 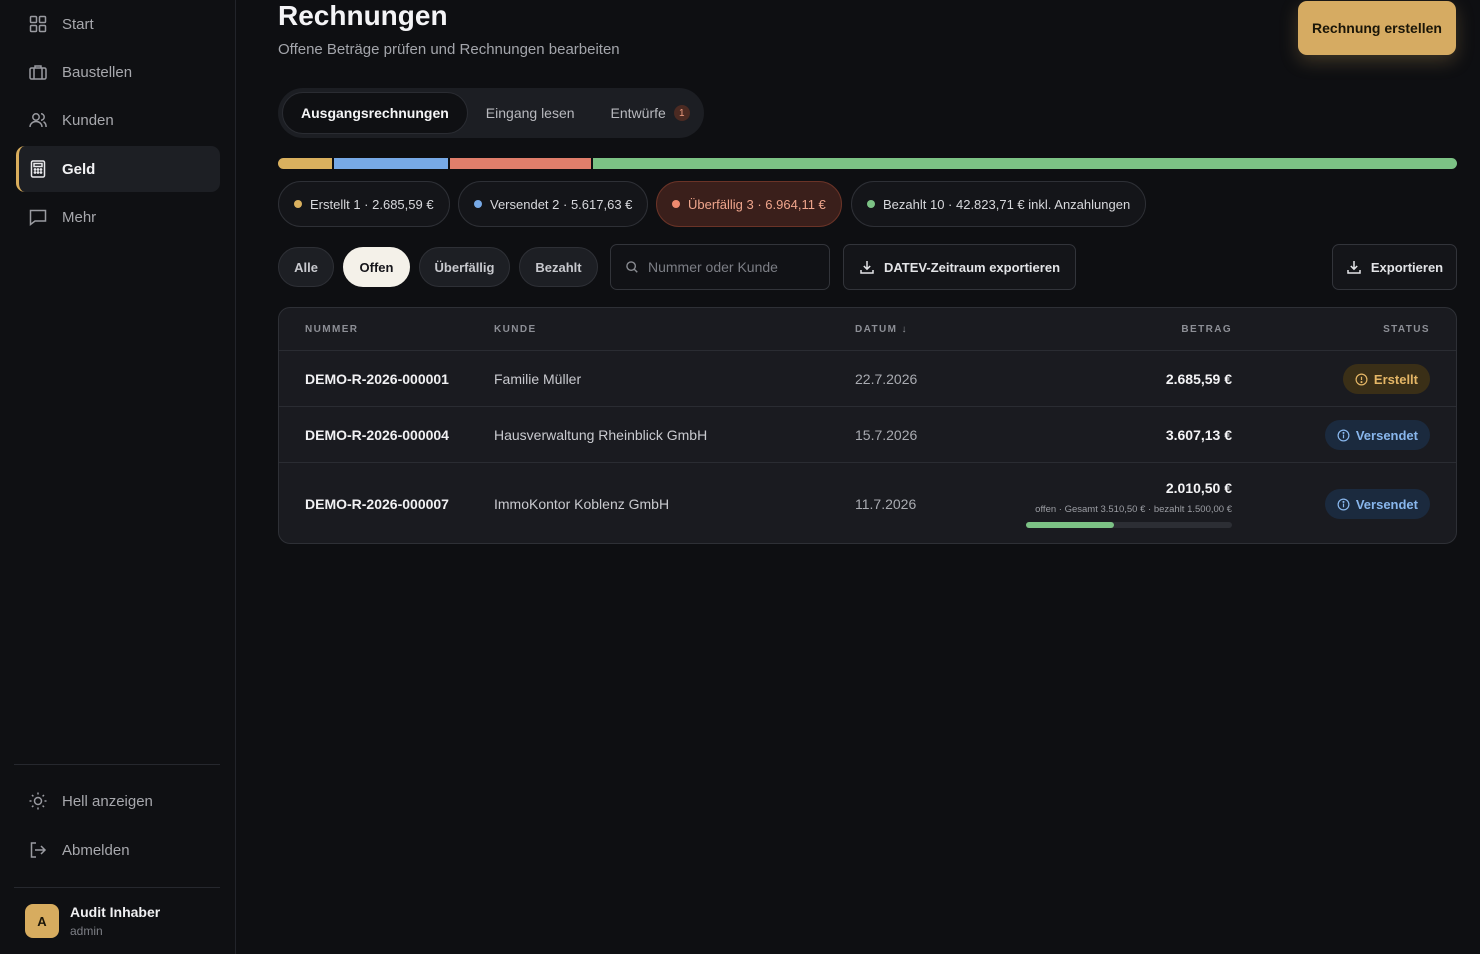 What do you see at coordinates (972, 267) in the screenshot?
I see `datev-export-label: DATEV-Zeitraum exportieren` at bounding box center [972, 267].